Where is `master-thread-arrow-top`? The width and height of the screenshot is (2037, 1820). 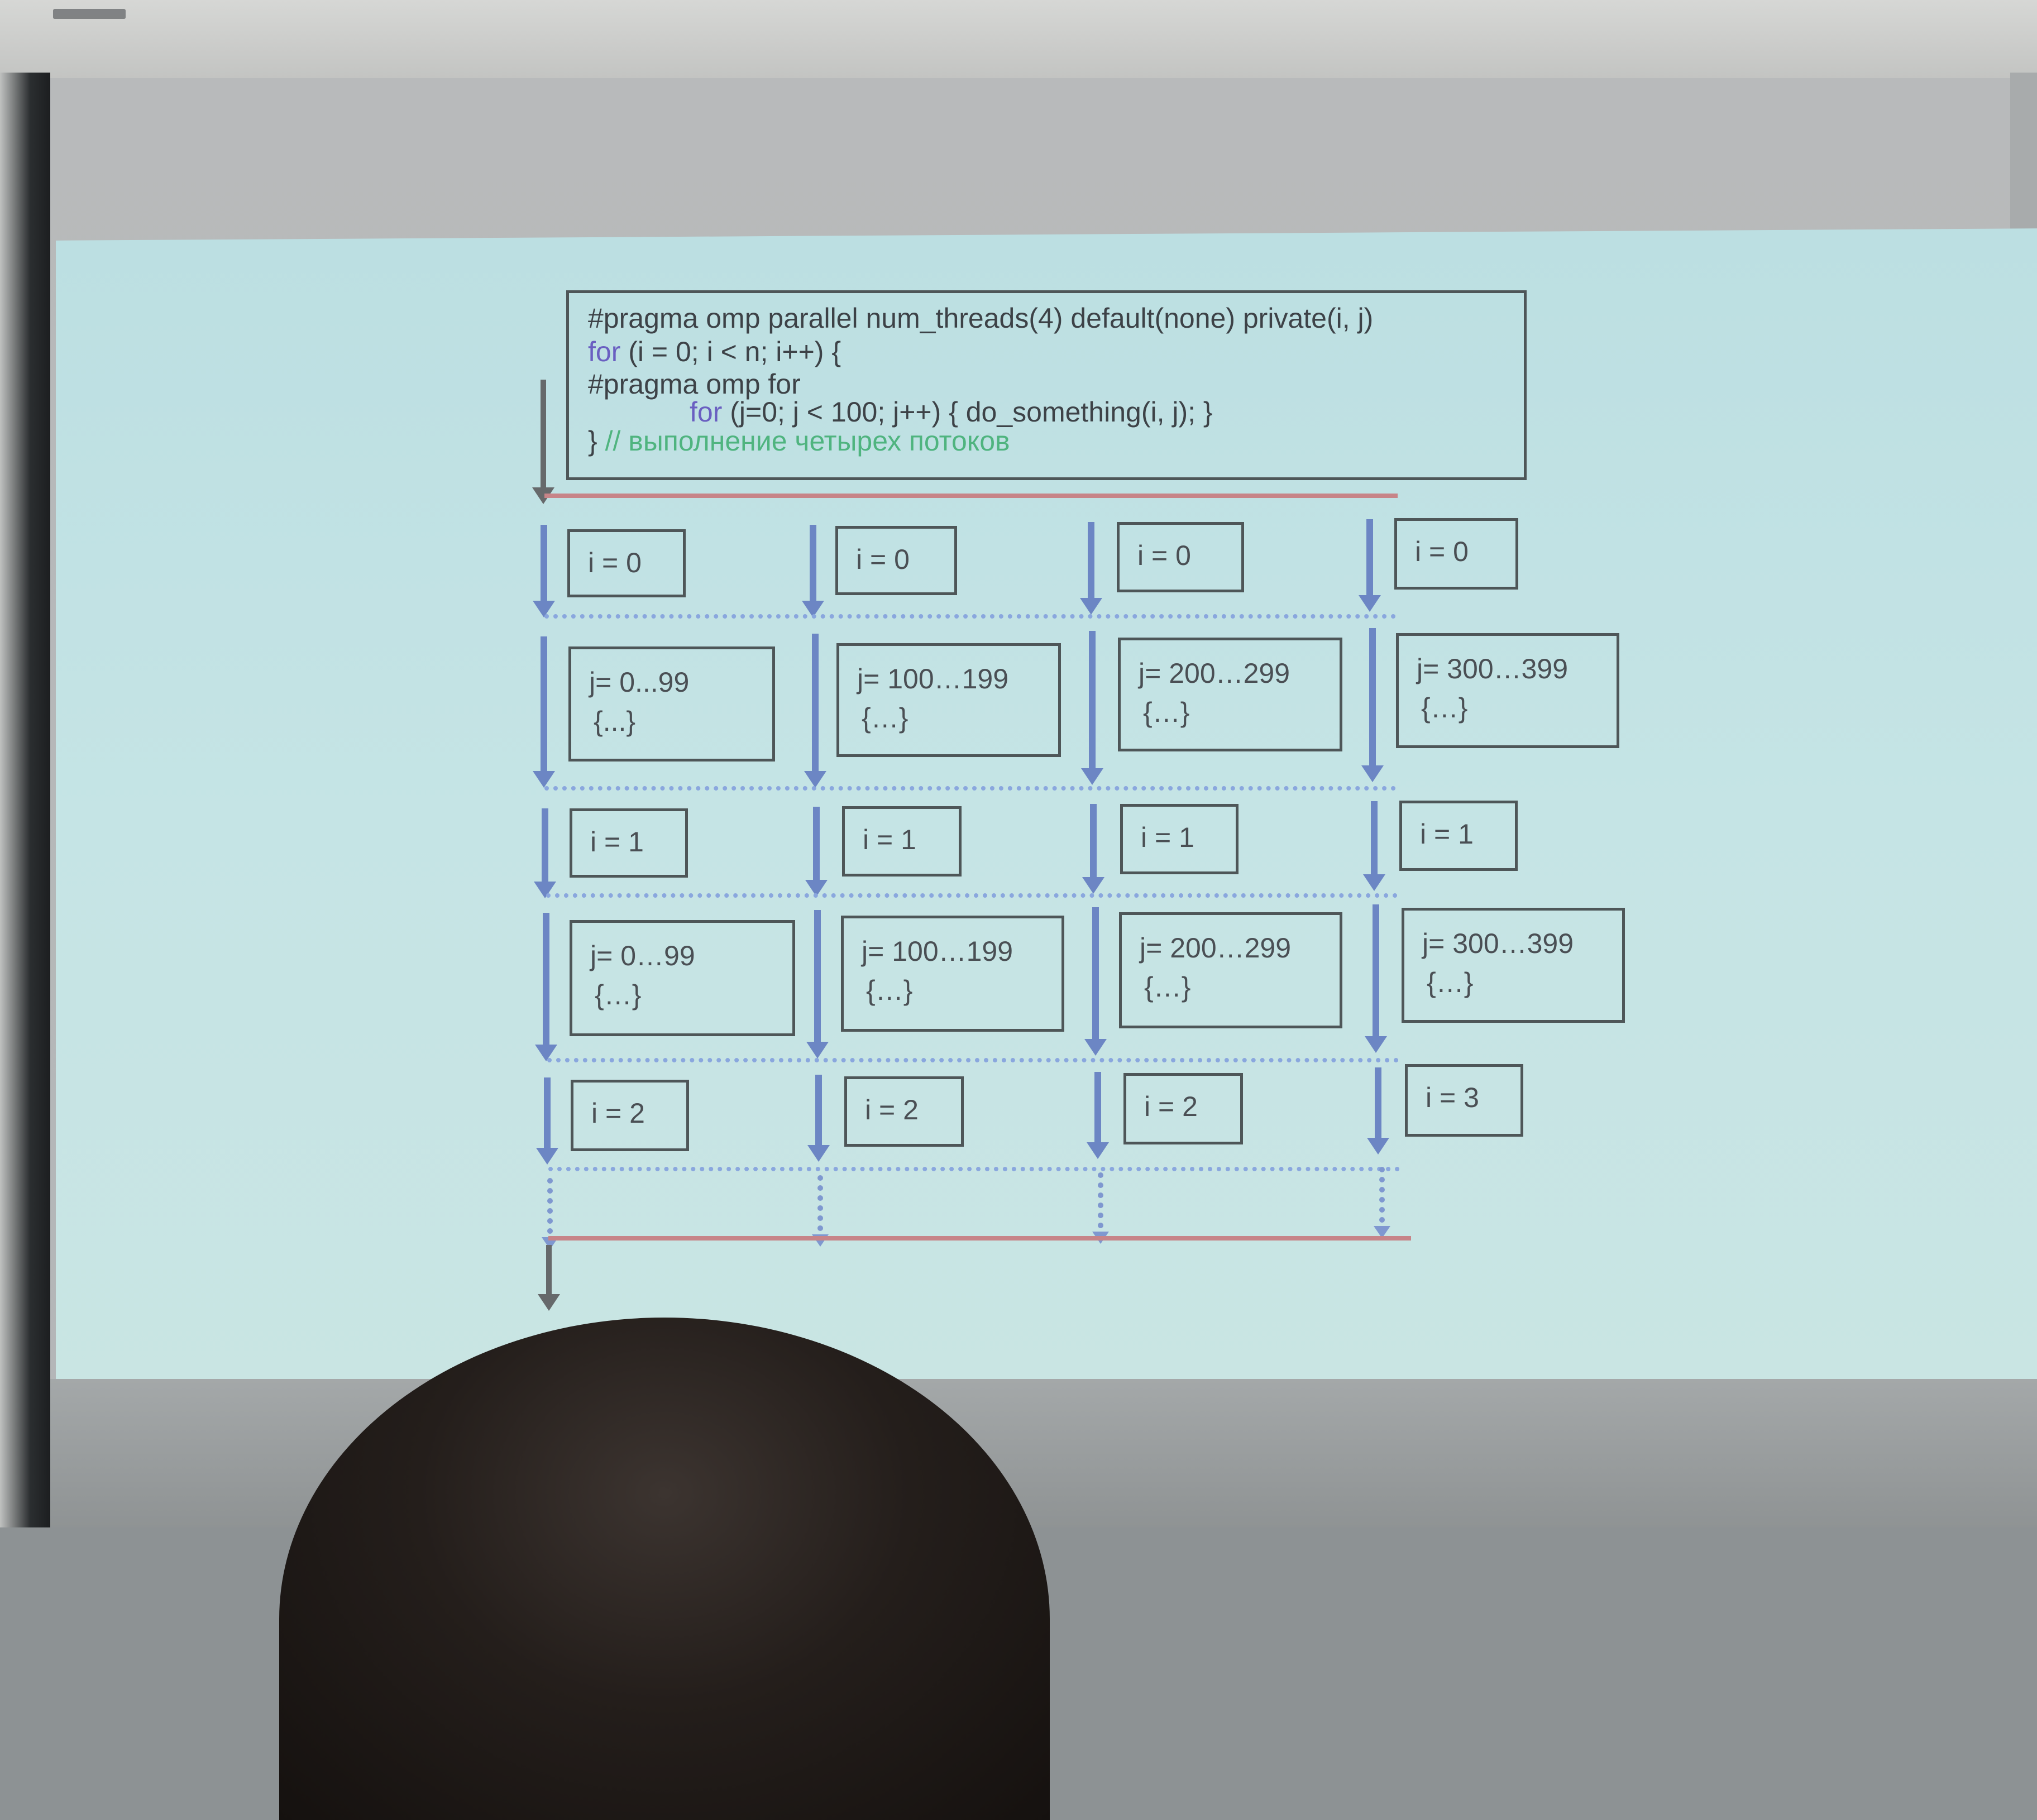 master-thread-arrow-top is located at coordinates (543, 442).